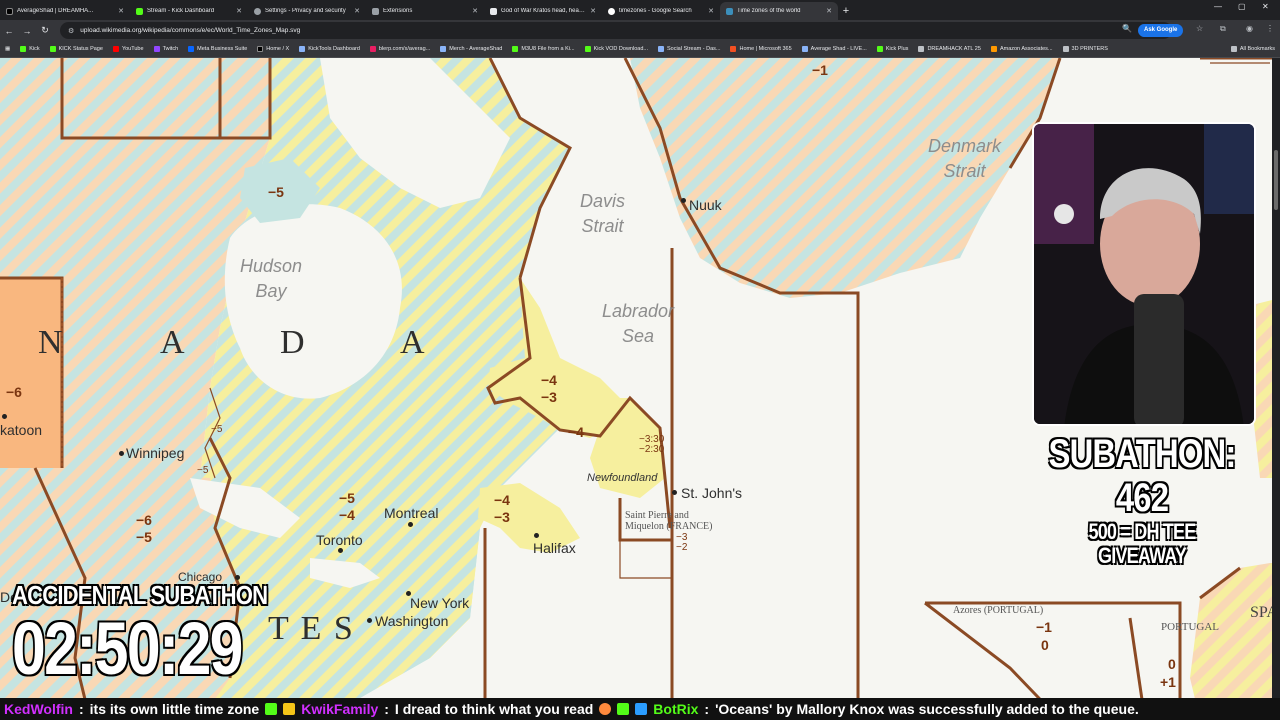 This screenshot has width=1280, height=720. I want to click on canada-letter: D, so click(293, 342).